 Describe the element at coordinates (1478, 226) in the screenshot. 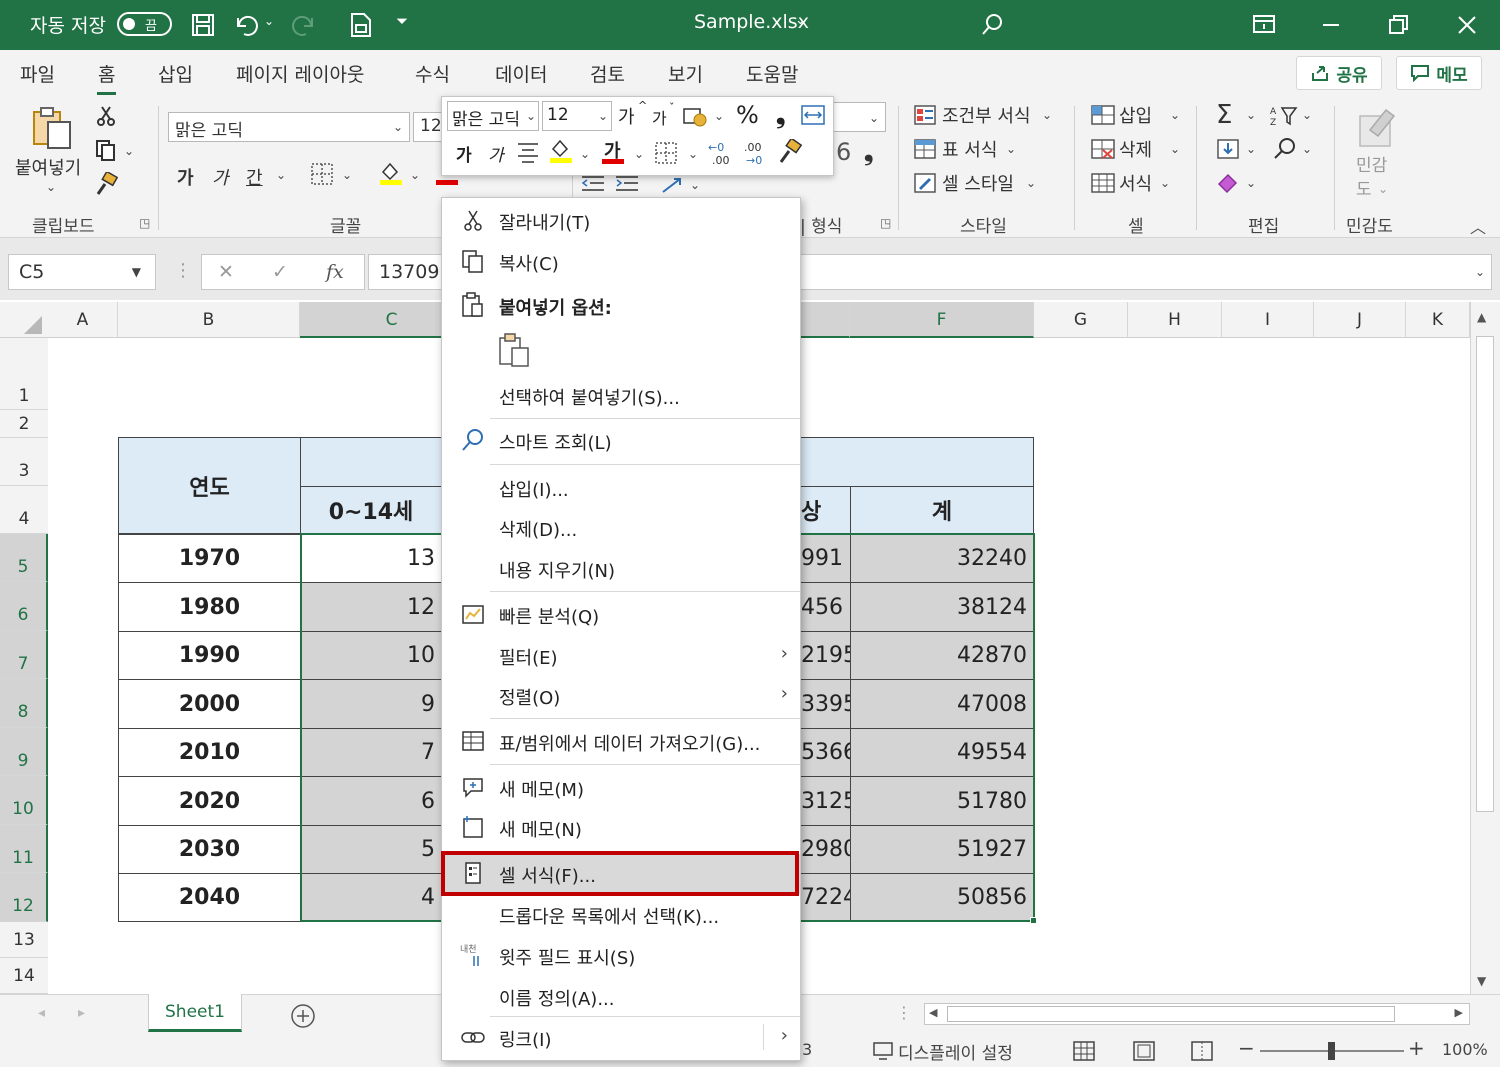

I see `collapse-ribbon-icon: ︿` at that location.